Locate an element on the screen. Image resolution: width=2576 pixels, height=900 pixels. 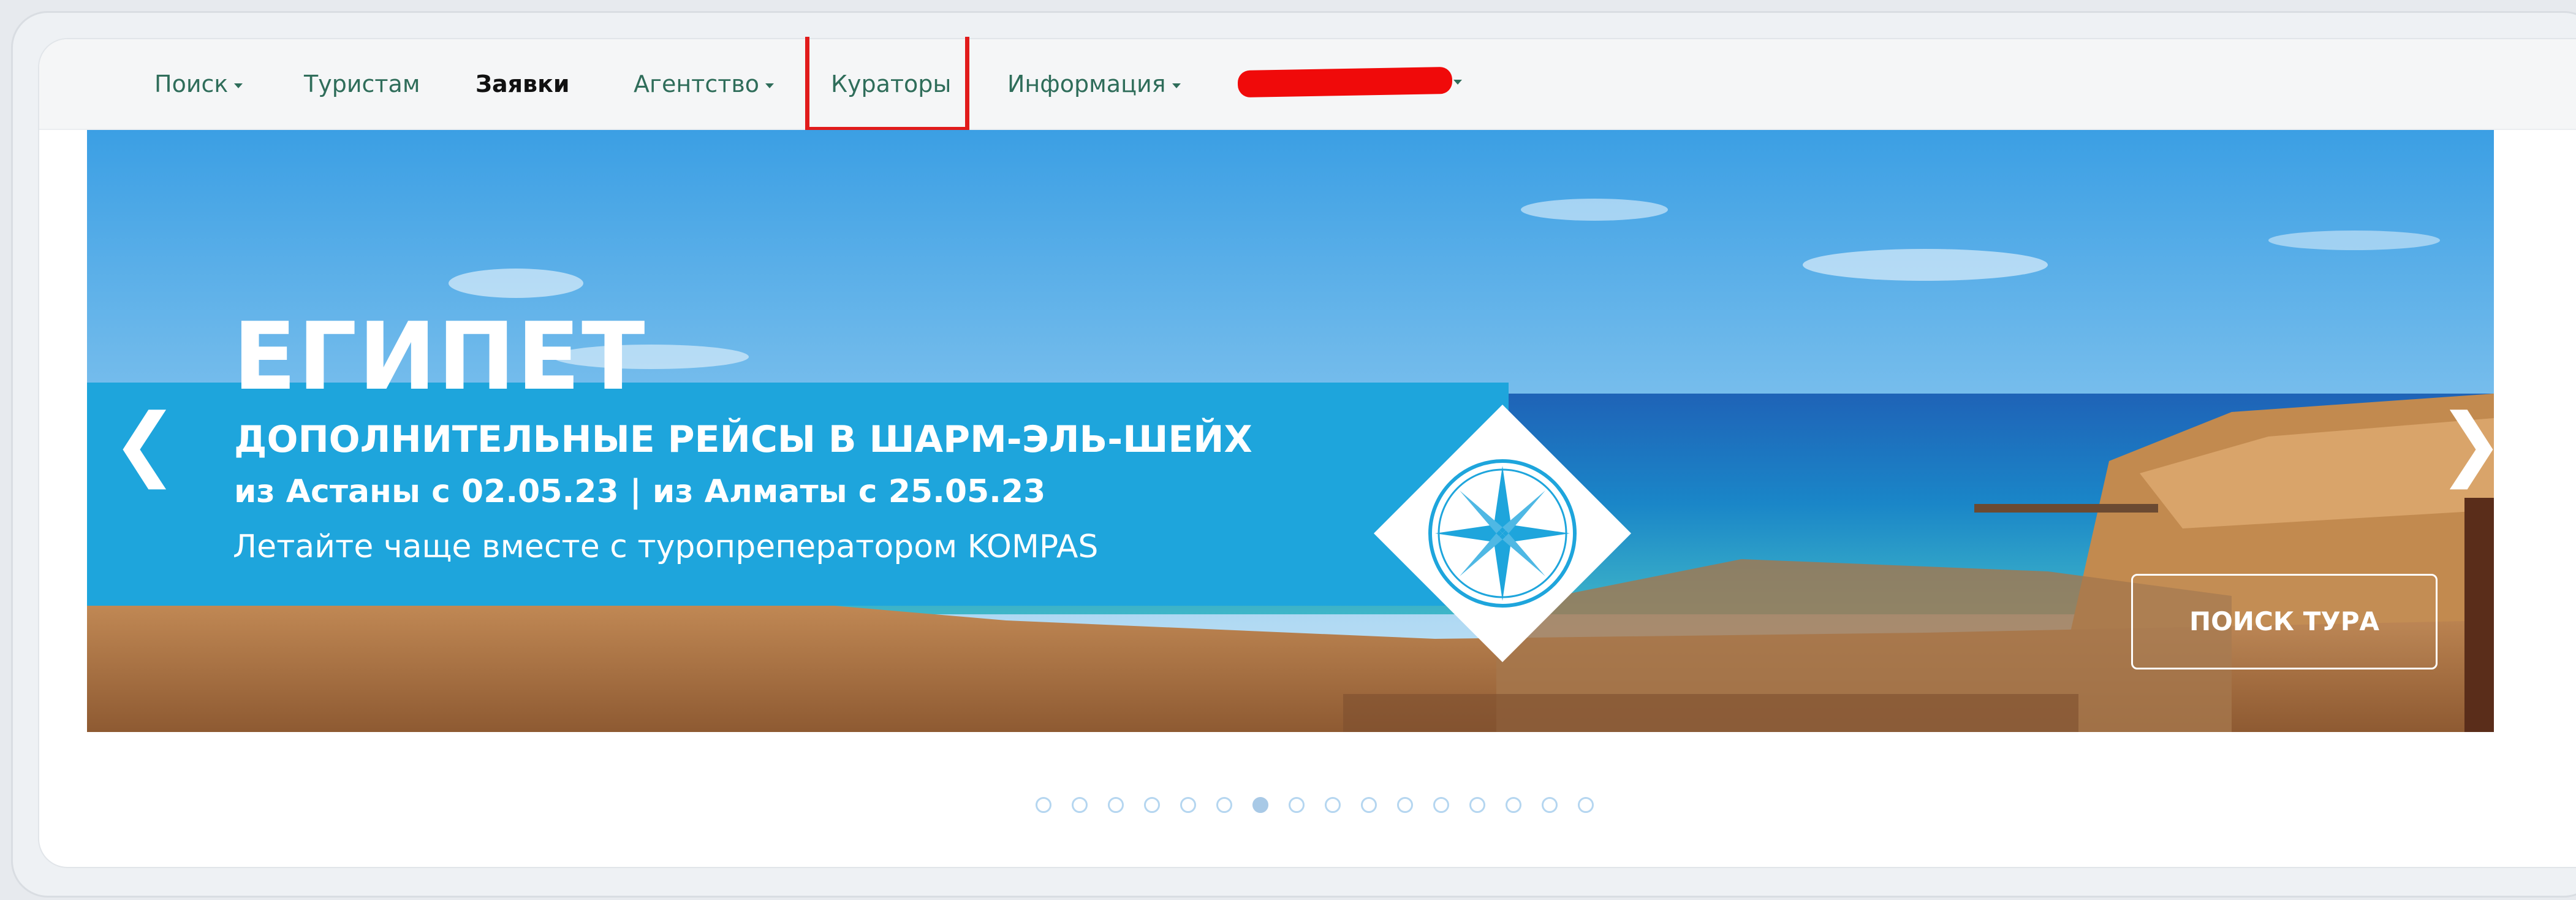
nav-tourists-label: Туристам is located at coordinates (362, 84).